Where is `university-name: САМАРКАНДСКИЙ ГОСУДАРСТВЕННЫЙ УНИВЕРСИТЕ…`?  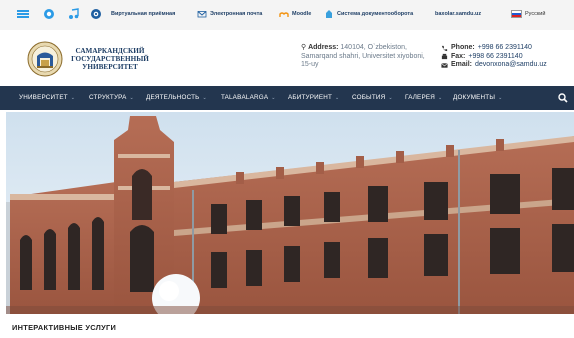 university-name: САМАРКАНДСКИЙ ГОСУДАРСТВЕННЫЙ УНИВЕРСИТЕ… is located at coordinates (110, 59).